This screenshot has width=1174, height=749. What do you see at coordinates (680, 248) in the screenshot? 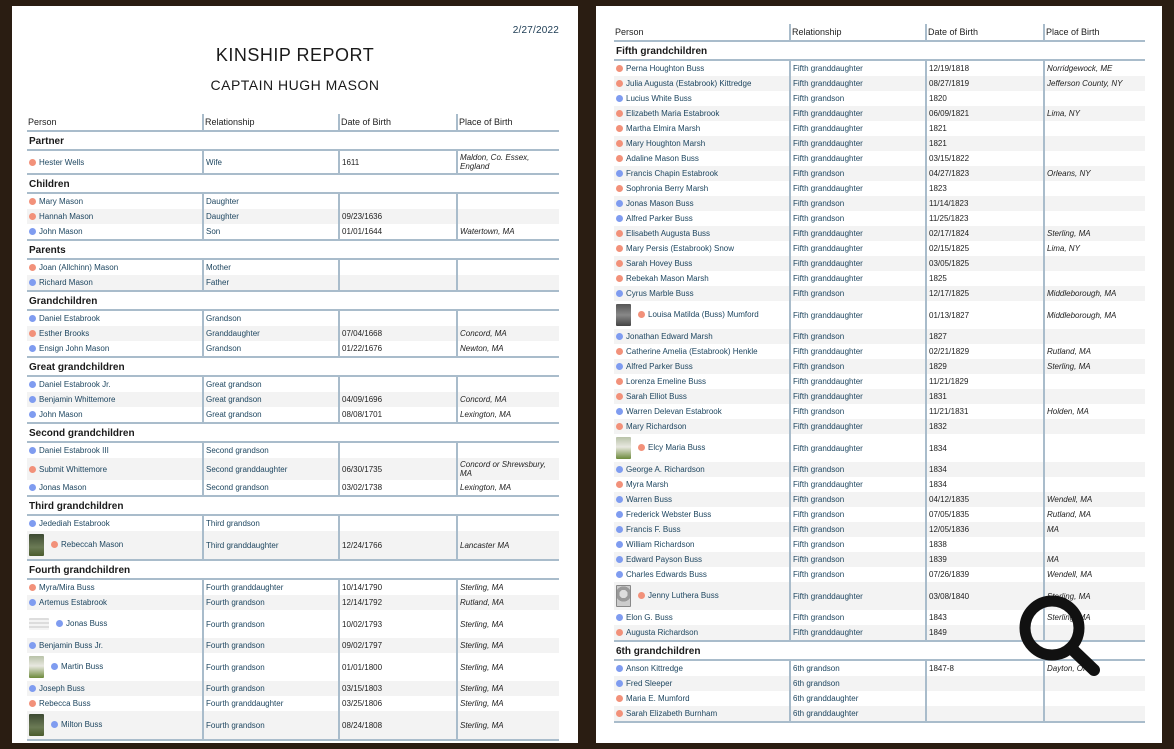
I see `person-link: Mary Persis (Estabrook) Snow` at bounding box center [680, 248].